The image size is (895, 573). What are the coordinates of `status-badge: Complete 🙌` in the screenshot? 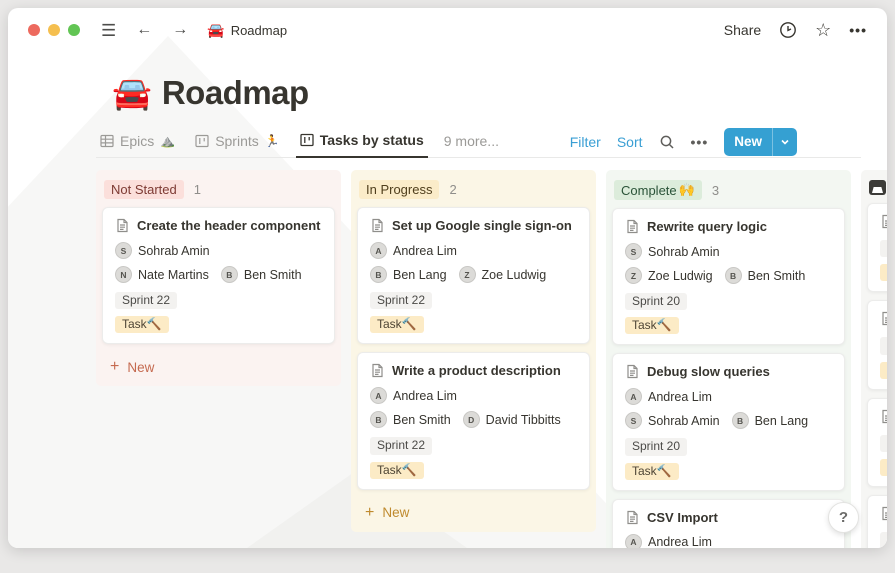 It's located at (658, 190).